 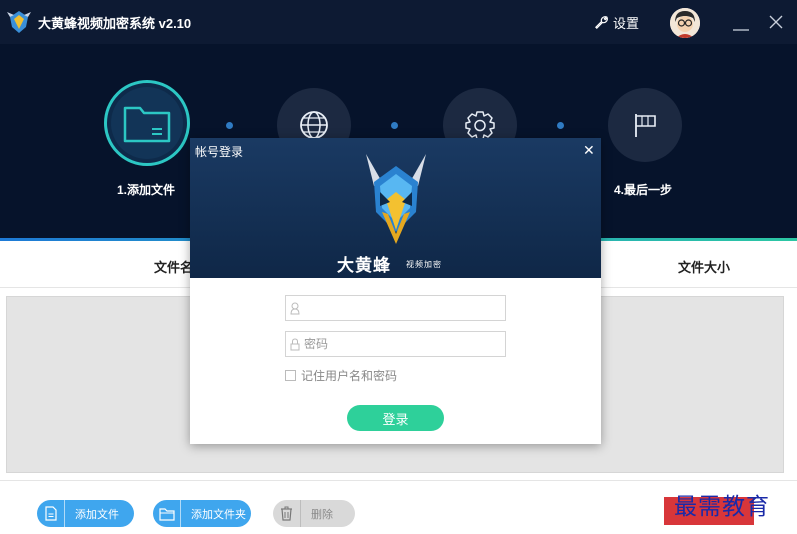 I want to click on username-field, so click(x=395, y=308).